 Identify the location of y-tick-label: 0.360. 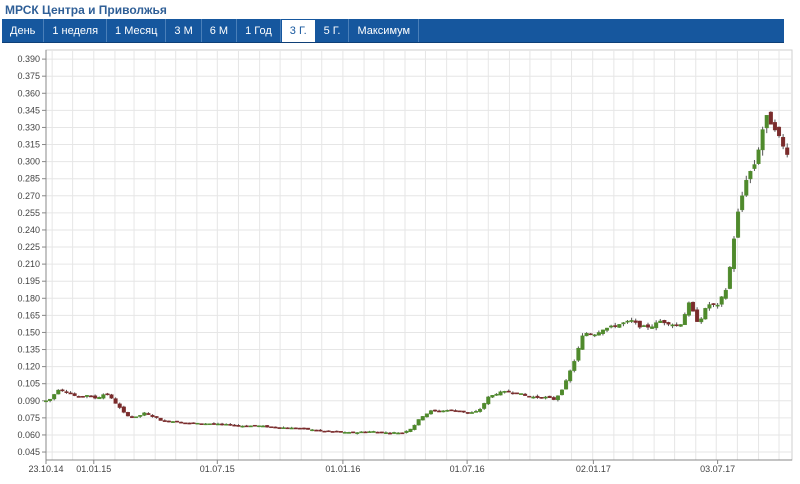
(28, 93).